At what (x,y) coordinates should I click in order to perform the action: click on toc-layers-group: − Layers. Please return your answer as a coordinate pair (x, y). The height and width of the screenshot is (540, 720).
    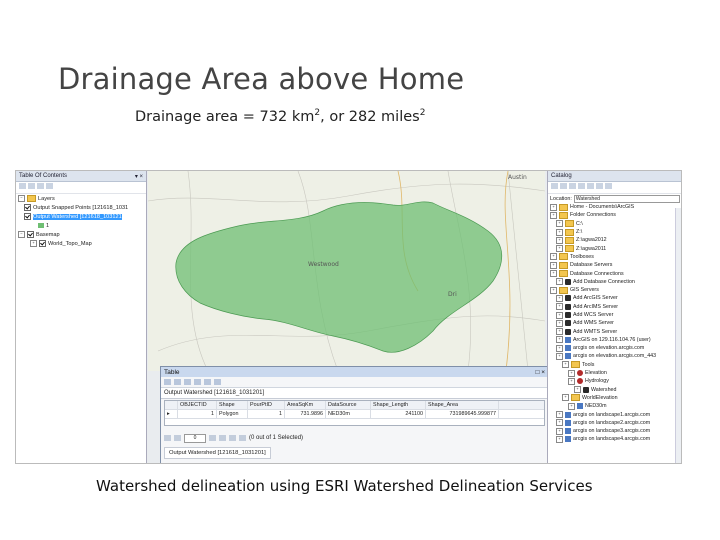
    Looking at the image, I should click on (81, 198).